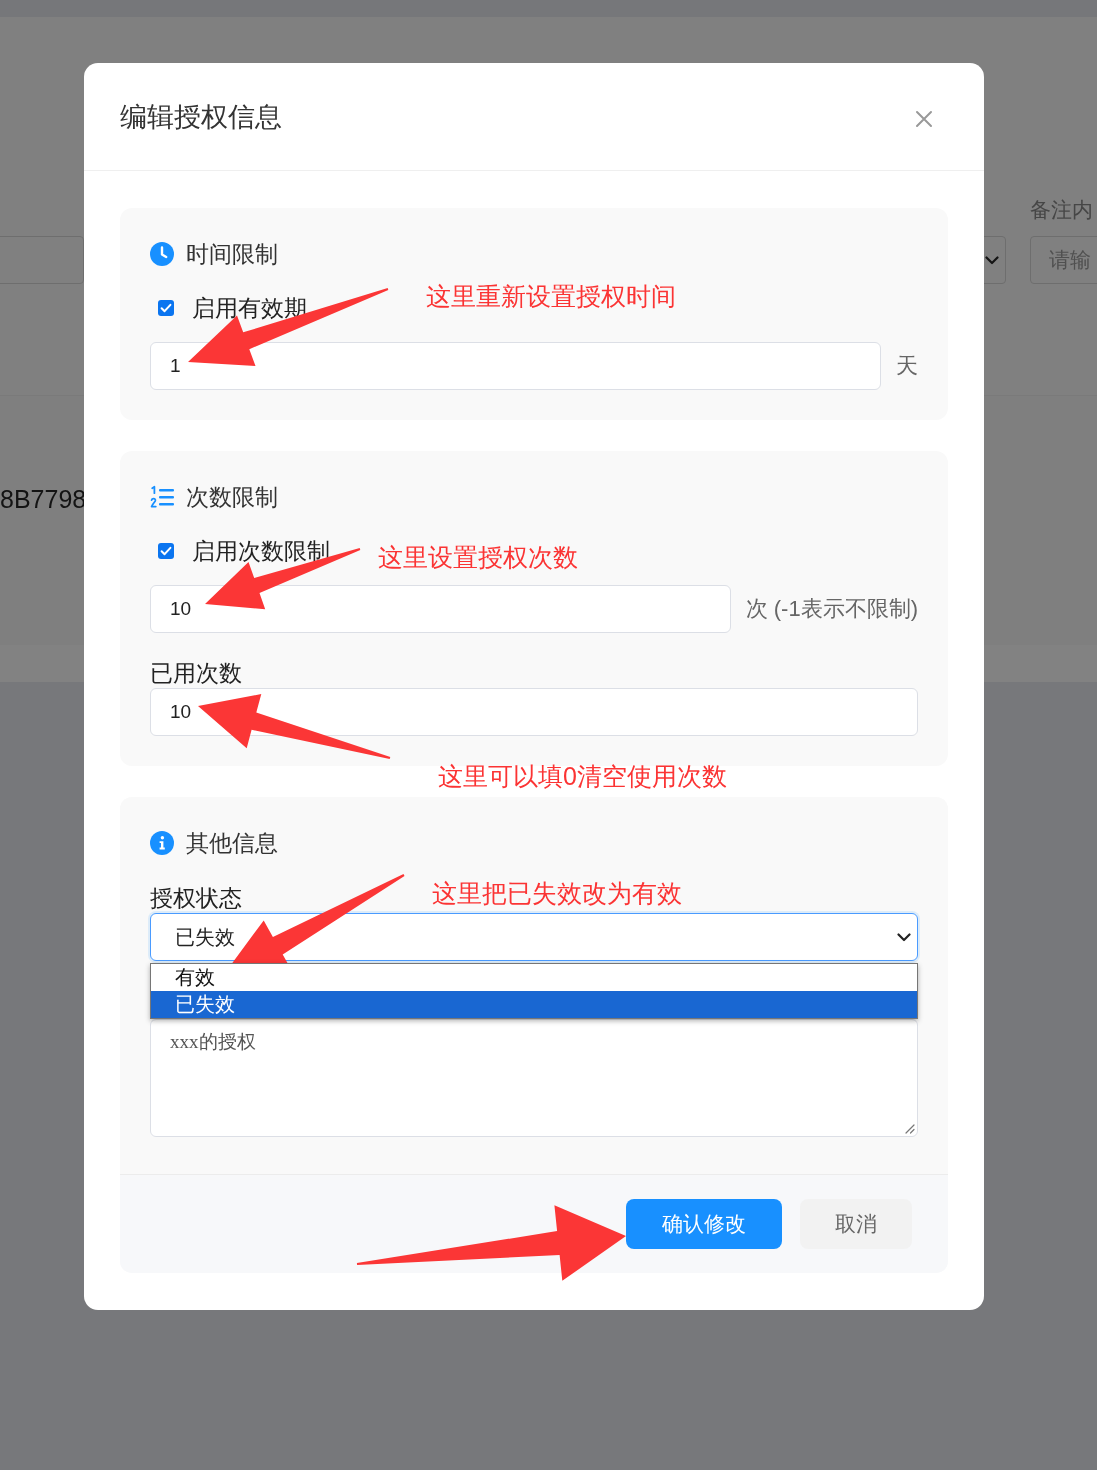 This screenshot has width=1097, height=1470. I want to click on annotation-text: 这里设置授权次数, so click(478, 557).